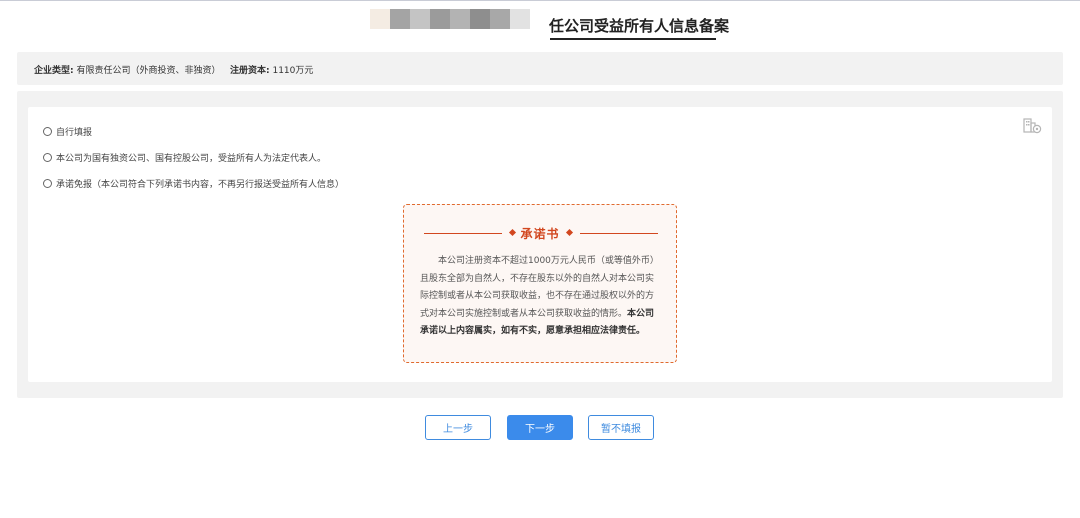 This screenshot has width=1080, height=518. I want to click on promise-line-bold: 承诺以上内容属实，如有不实，愿意承担相应法律责任。, so click(541, 332).